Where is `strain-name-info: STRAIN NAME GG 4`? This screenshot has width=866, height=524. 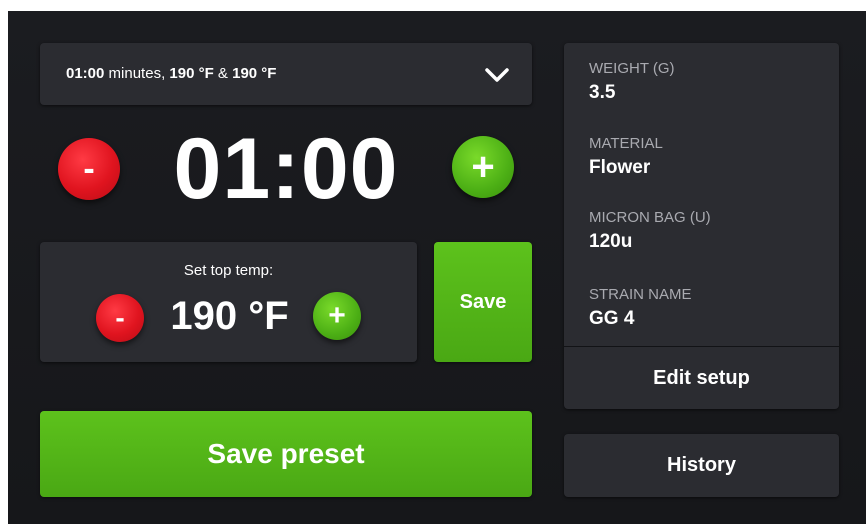
strain-name-info: STRAIN NAME GG 4 is located at coordinates (640, 308).